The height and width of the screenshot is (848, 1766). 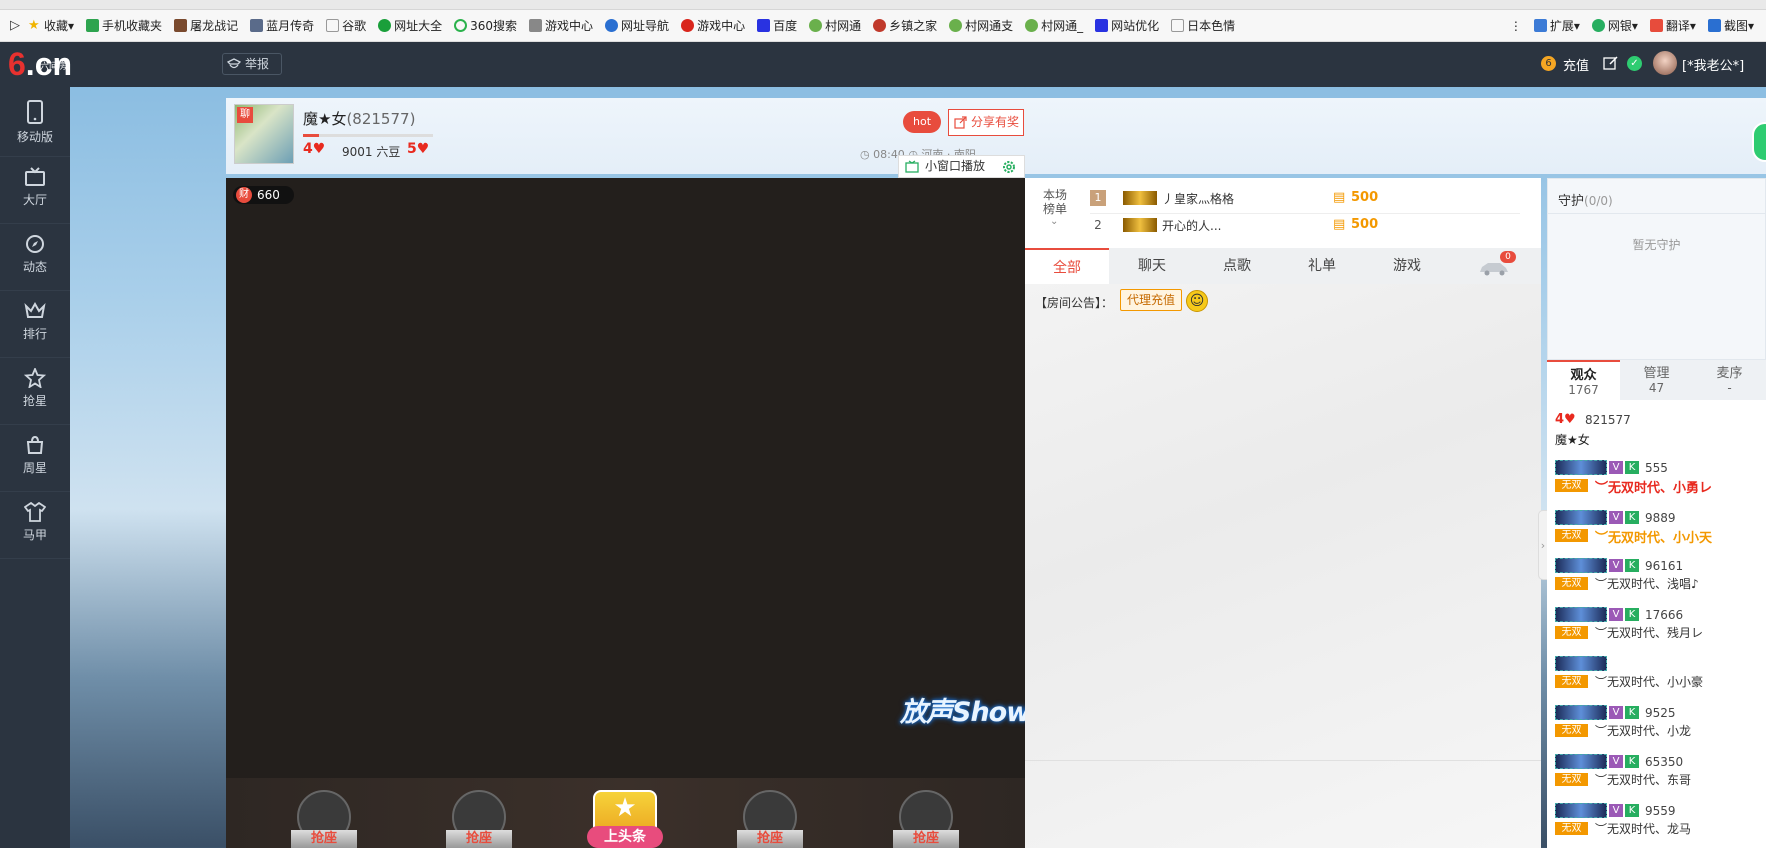 What do you see at coordinates (922, 122) in the screenshot?
I see `hot-badge: hot` at bounding box center [922, 122].